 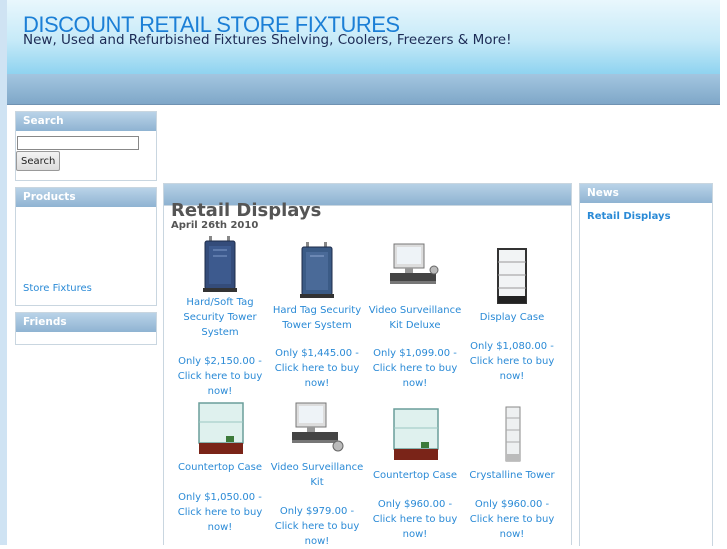 What do you see at coordinates (3, 272) in the screenshot?
I see `left-edge-strip` at bounding box center [3, 272].